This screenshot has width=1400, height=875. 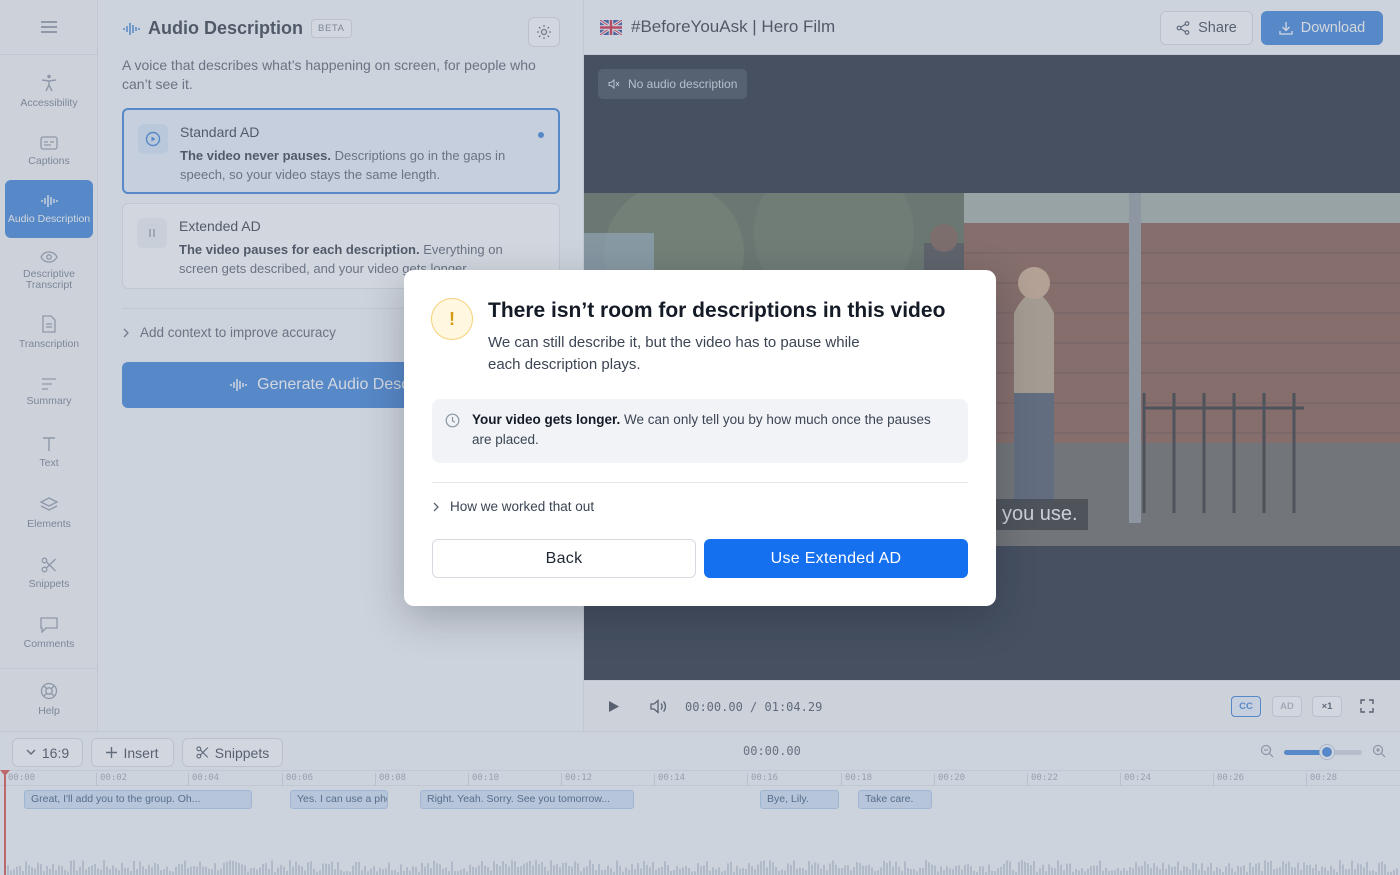 What do you see at coordinates (836, 558) in the screenshot?
I see `use-extended-ad-button: Use Extended AD` at bounding box center [836, 558].